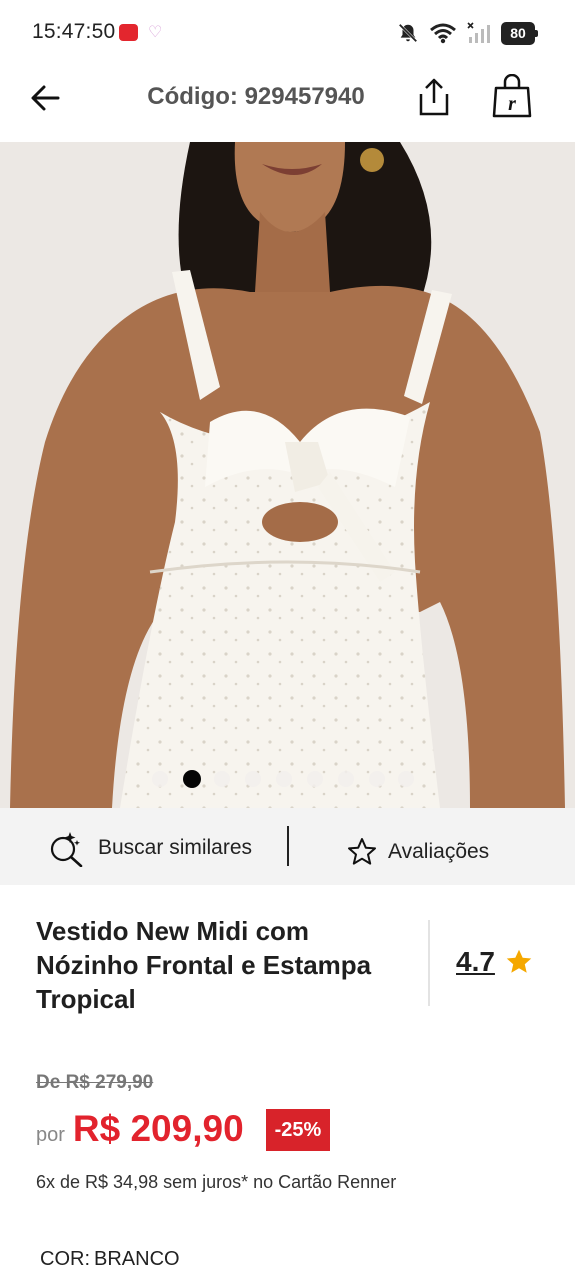 The height and width of the screenshot is (1280, 575). I want to click on action-divider, so click(288, 846).